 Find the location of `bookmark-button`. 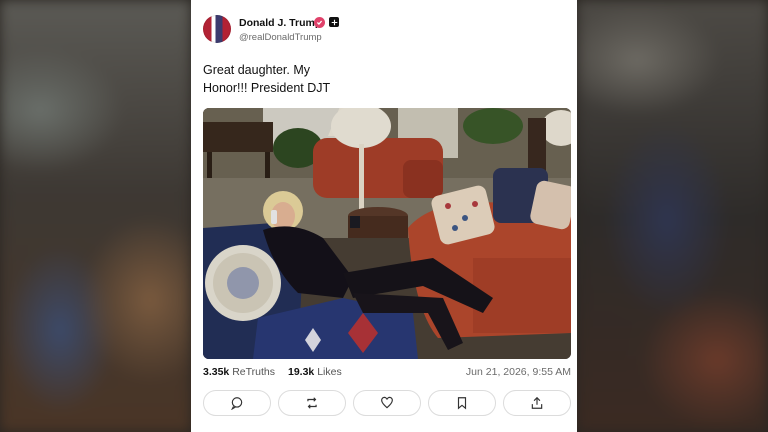

bookmark-button is located at coordinates (462, 403).